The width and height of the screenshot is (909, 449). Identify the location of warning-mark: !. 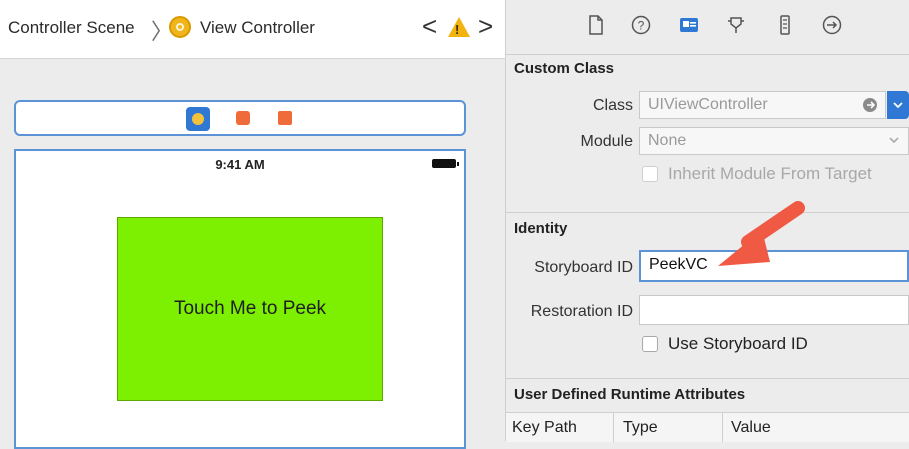
(457, 29).